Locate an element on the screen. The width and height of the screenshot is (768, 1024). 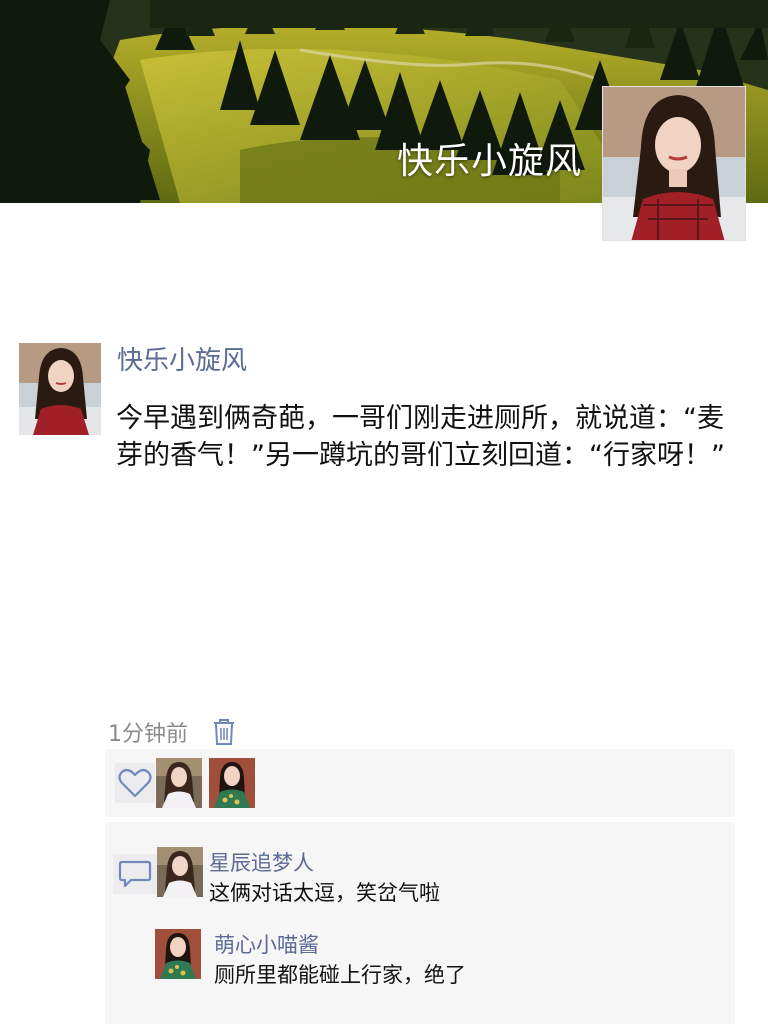
post-meta: 1分钟前 is located at coordinates (172, 732).